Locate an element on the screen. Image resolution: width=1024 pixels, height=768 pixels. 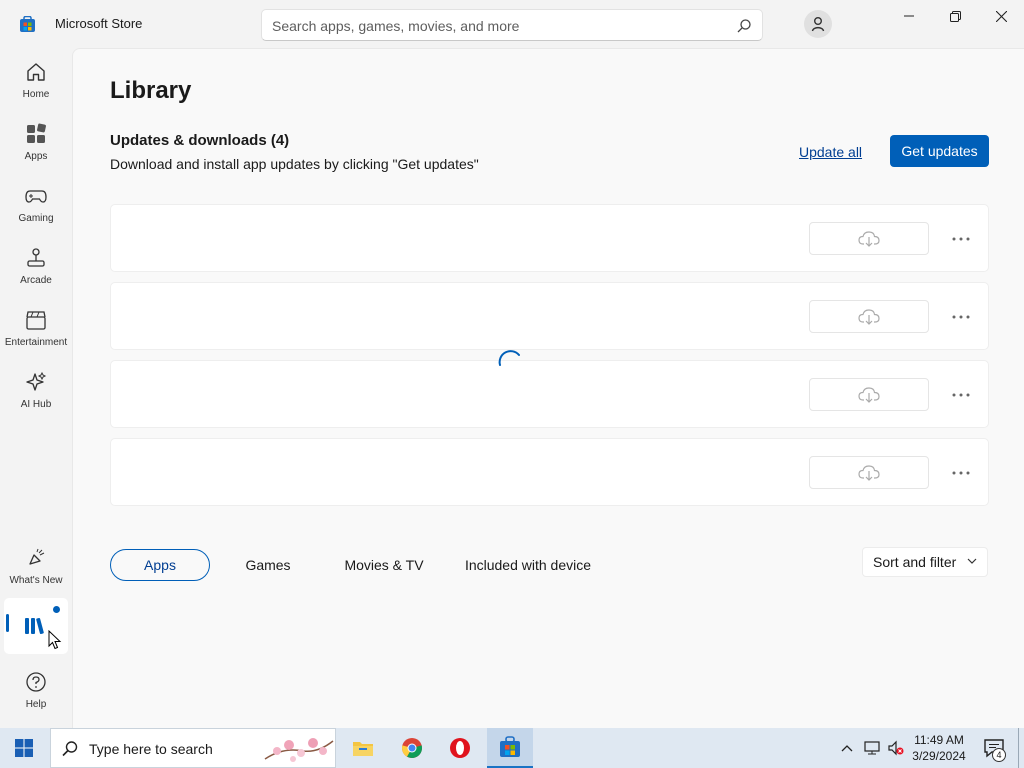
nav-item-entertainment: Entertainment is located at coordinates (36, 331).